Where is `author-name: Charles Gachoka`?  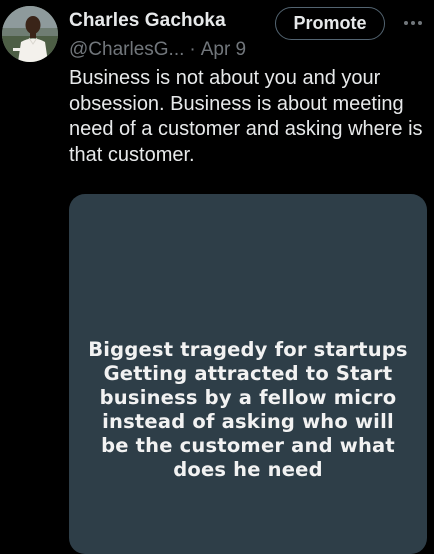
author-name: Charles Gachoka is located at coordinates (147, 21).